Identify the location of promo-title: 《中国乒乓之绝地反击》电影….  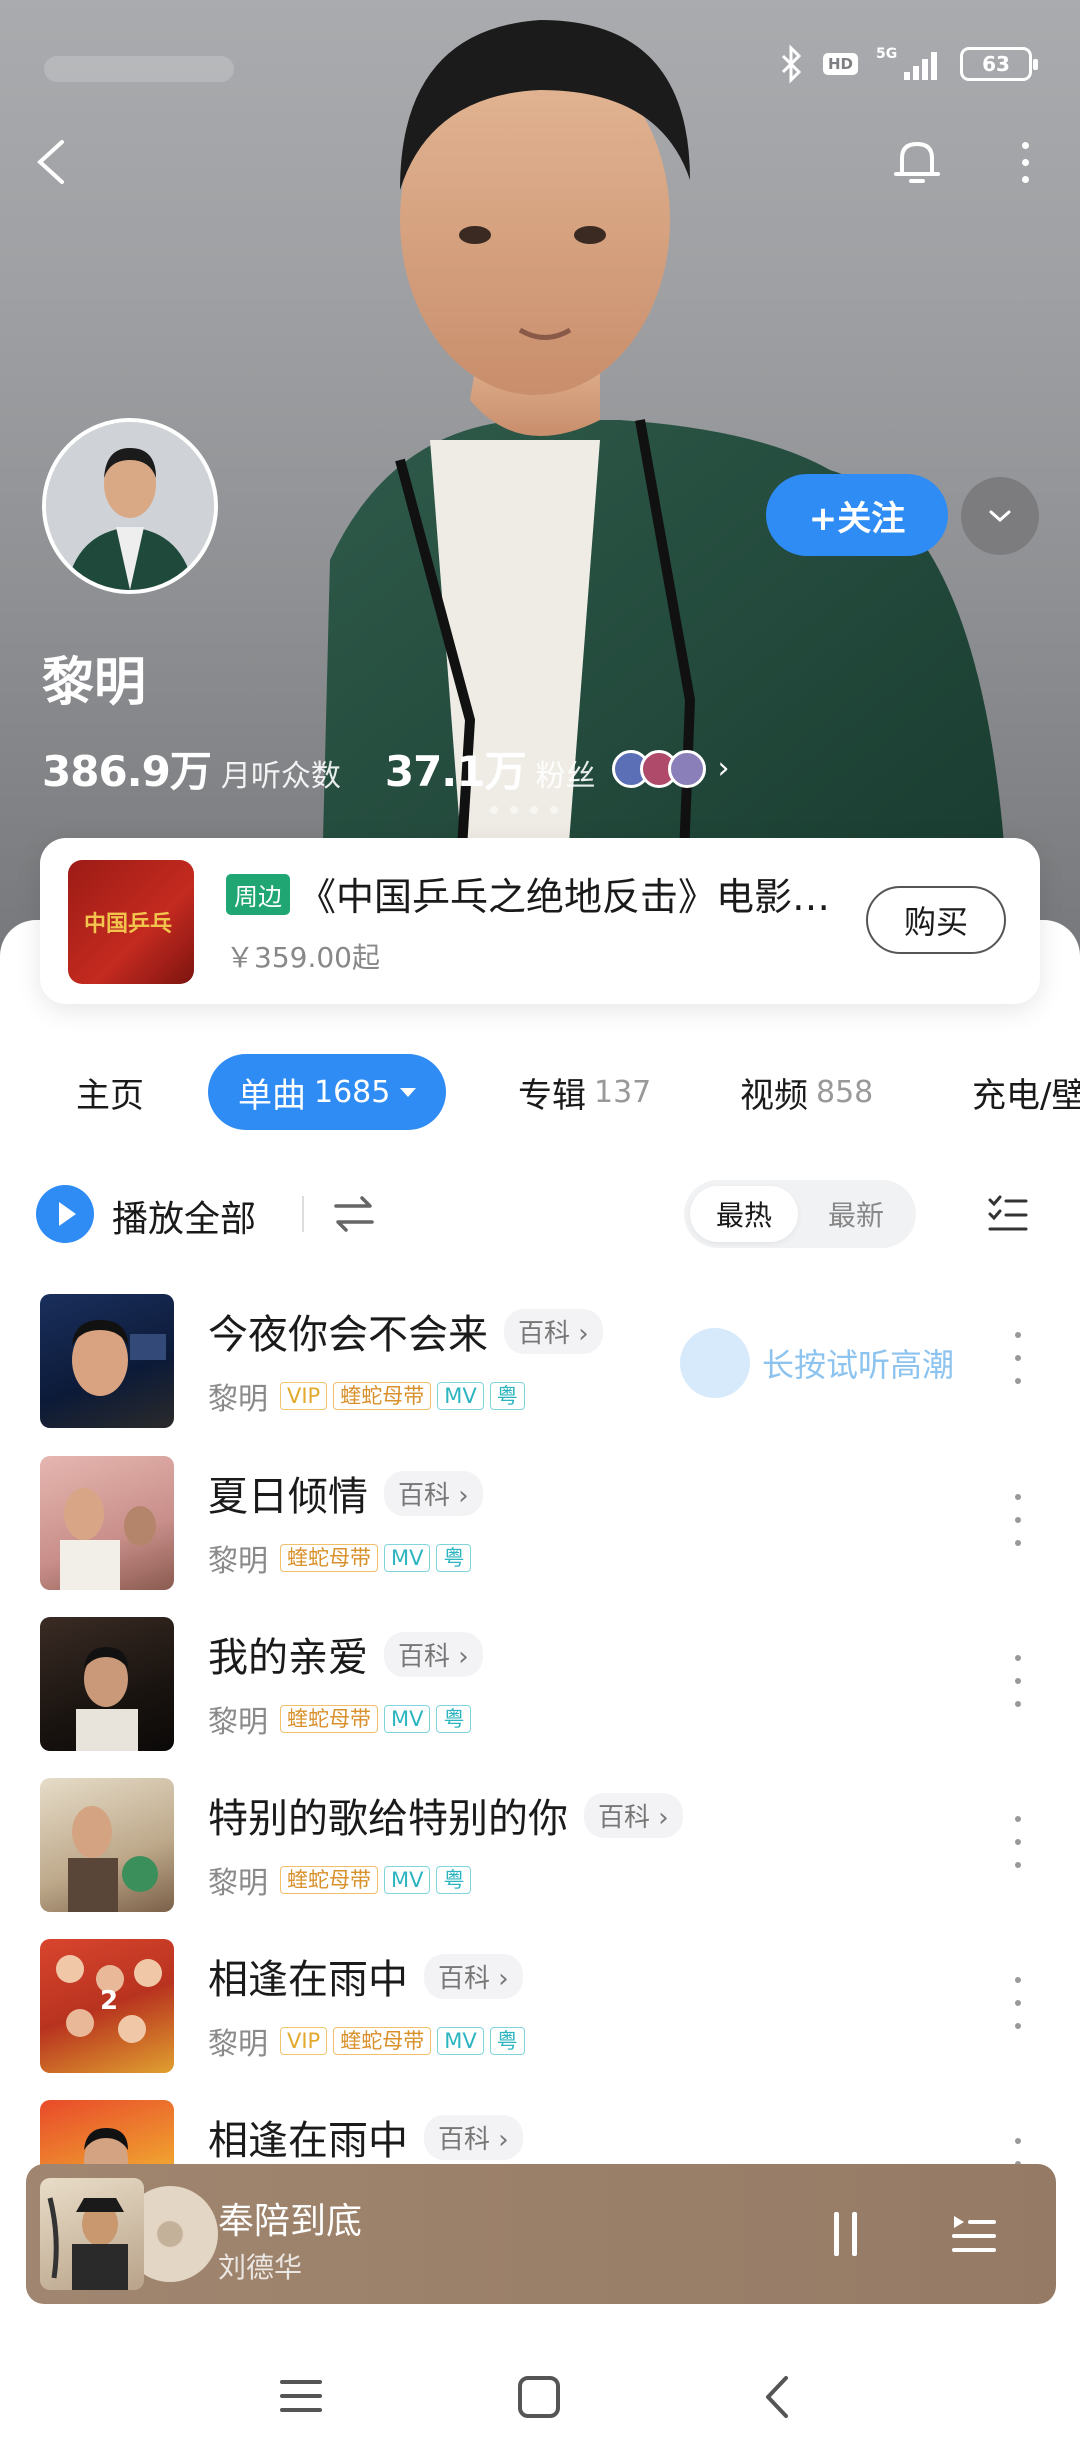
(564, 897).